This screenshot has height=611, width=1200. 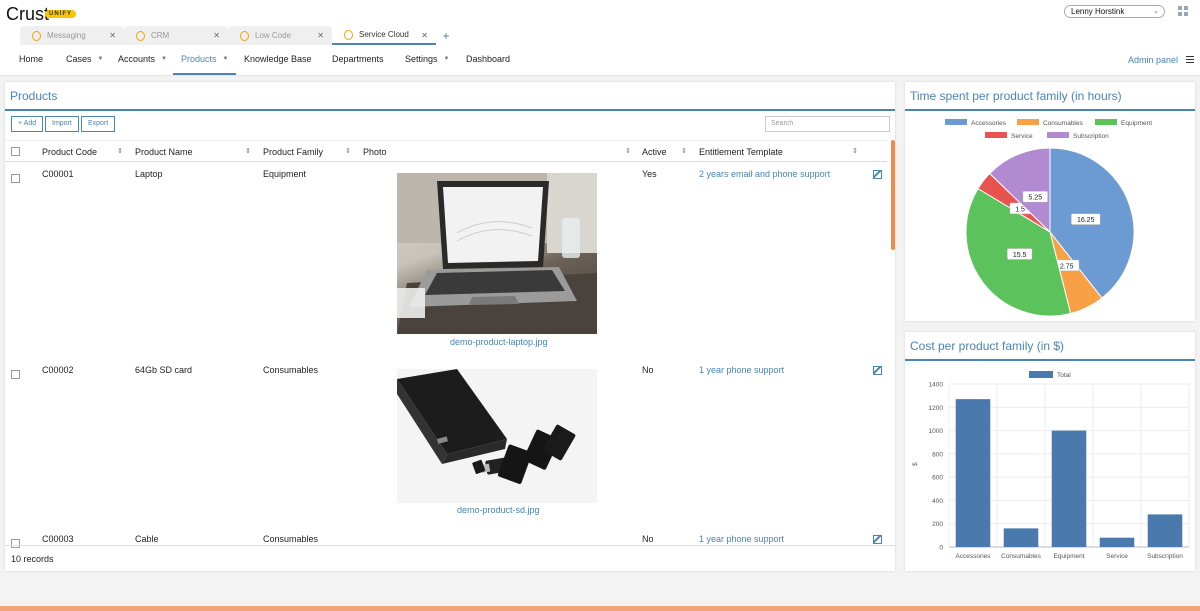 What do you see at coordinates (937, 454) in the screenshot?
I see `y-tick-label: 800` at bounding box center [937, 454].